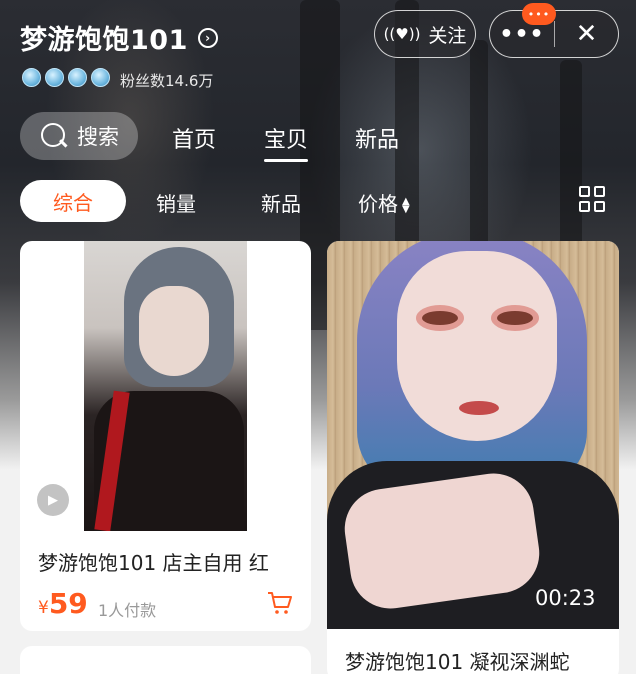 Image resolution: width=636 pixels, height=674 pixels. What do you see at coordinates (281, 202) in the screenshot?
I see `filter-new: 新品` at bounding box center [281, 202].